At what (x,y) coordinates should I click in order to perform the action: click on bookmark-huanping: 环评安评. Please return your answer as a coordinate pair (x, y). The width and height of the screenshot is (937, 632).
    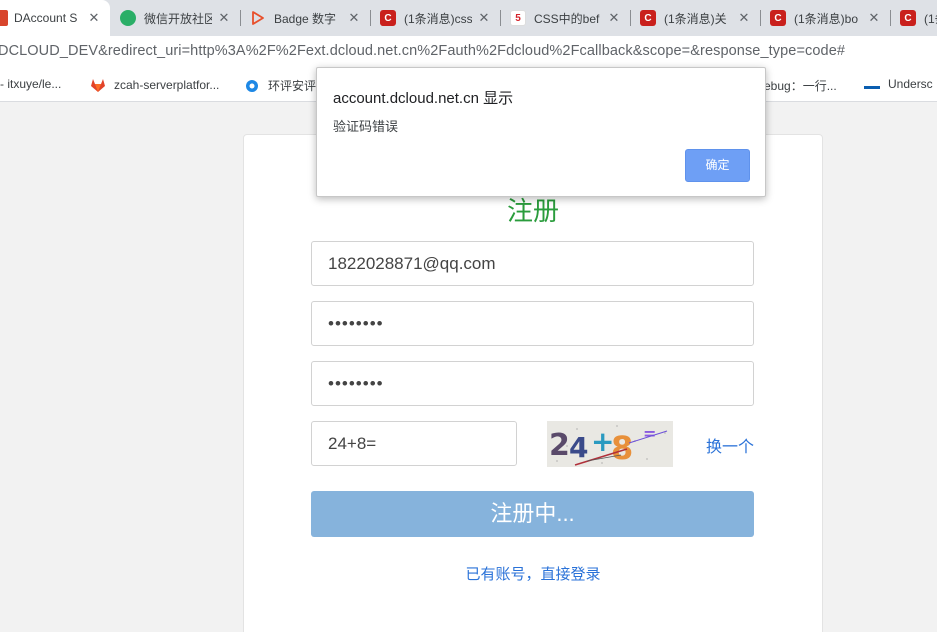
    Looking at the image, I should click on (280, 85).